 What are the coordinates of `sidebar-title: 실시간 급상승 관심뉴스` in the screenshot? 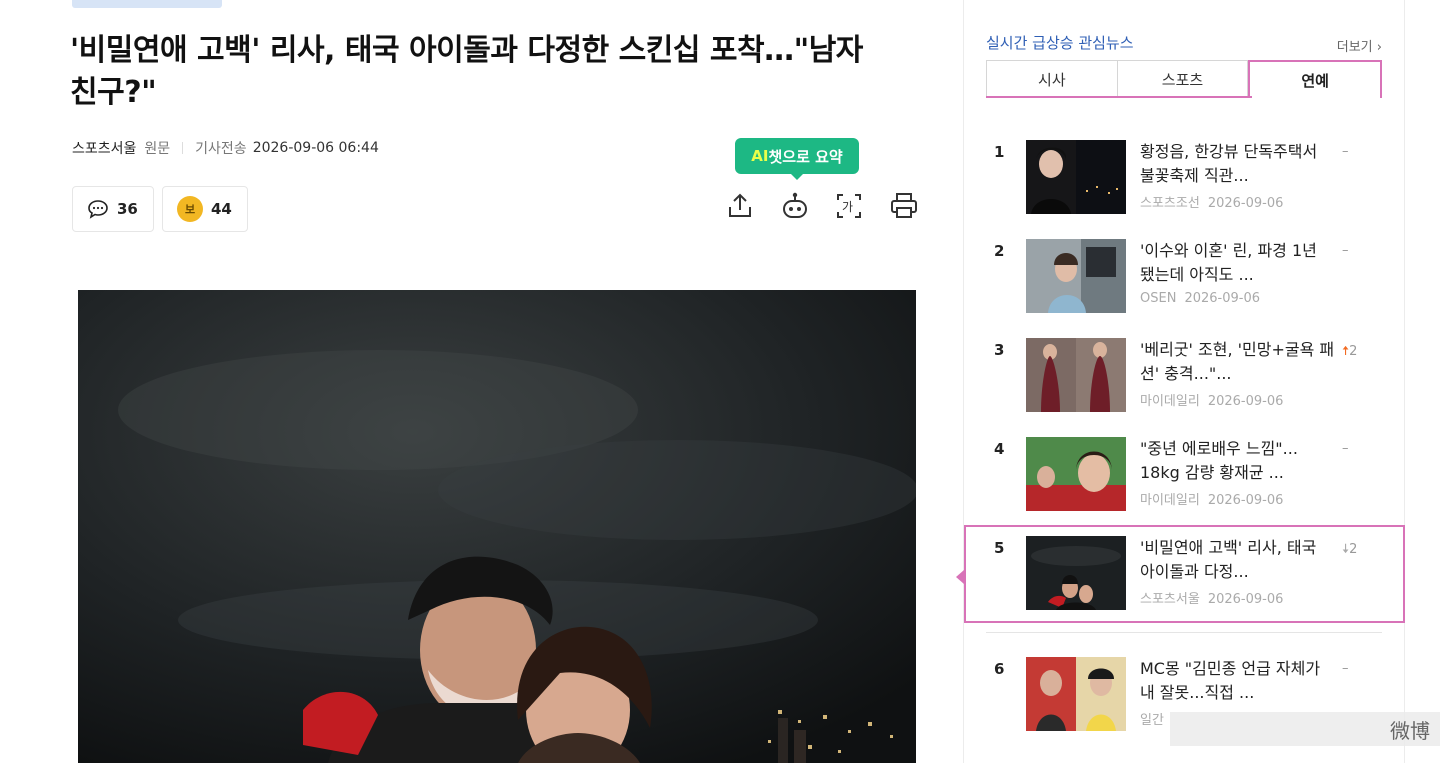 It's located at (1060, 43).